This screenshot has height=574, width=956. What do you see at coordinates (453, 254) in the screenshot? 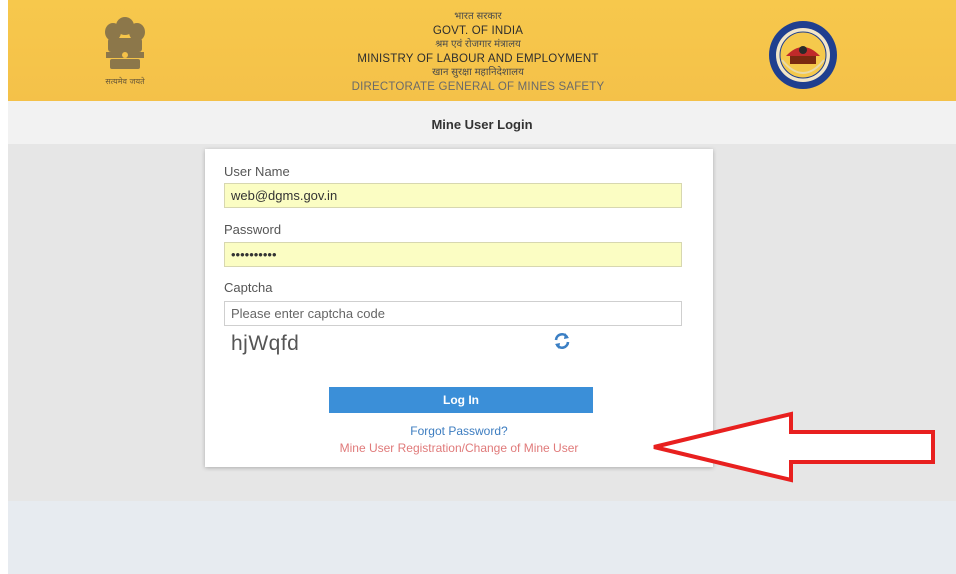
I see `password-input` at bounding box center [453, 254].